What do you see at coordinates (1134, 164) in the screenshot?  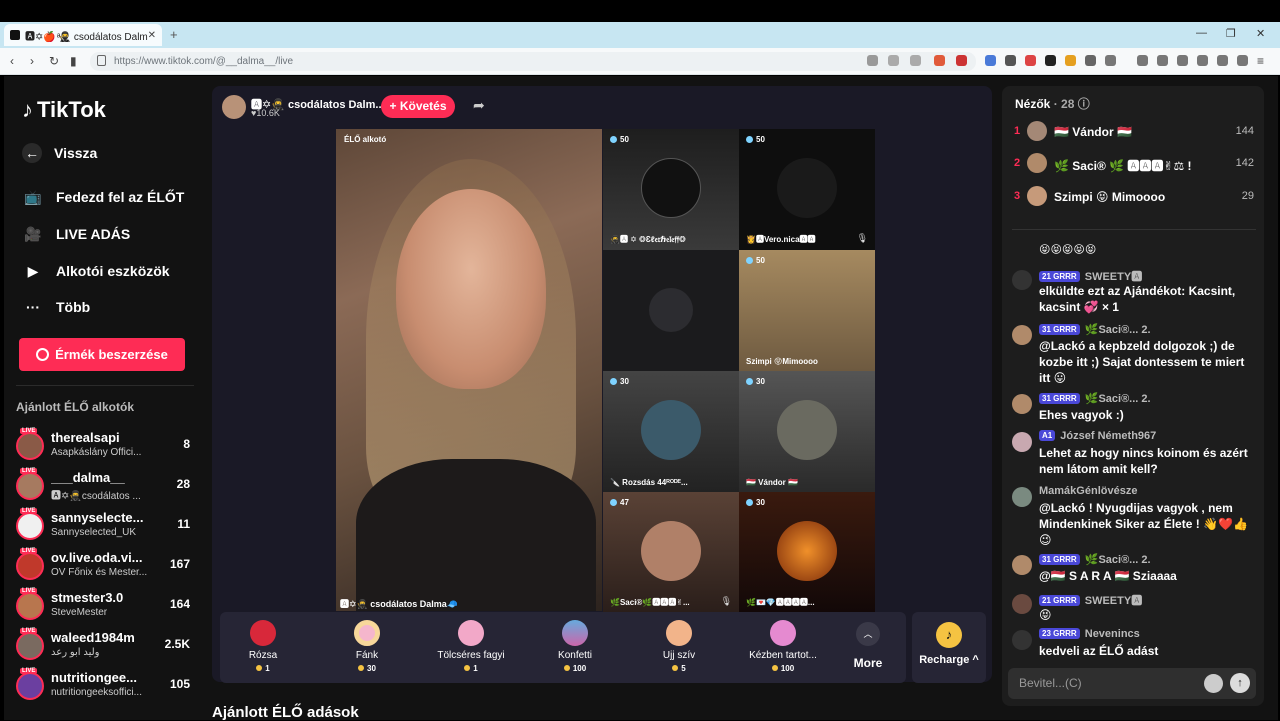 I see `top-viewer: 2 🌿 Saci® 🌿 🅰🅰🅰✌⚖ ! 142` at bounding box center [1134, 164].